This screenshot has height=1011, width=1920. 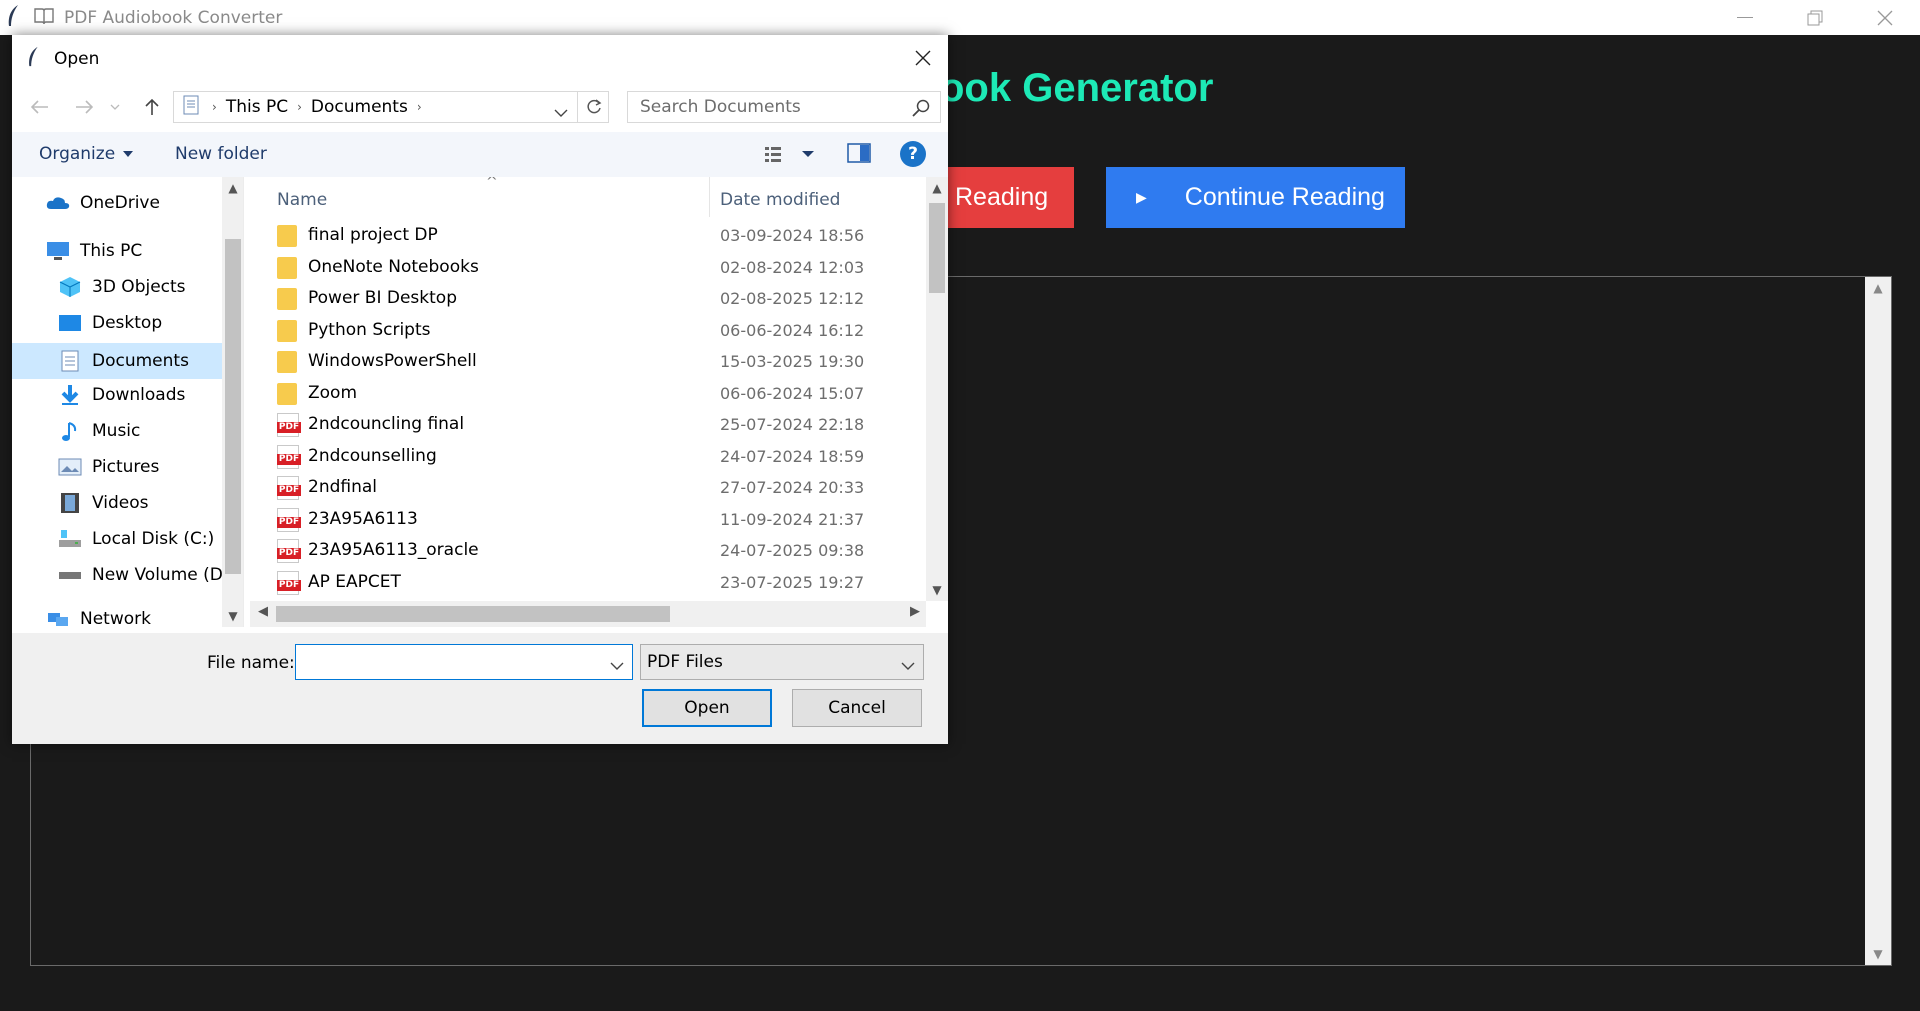 What do you see at coordinates (464, 662) in the screenshot?
I see `file-name-input` at bounding box center [464, 662].